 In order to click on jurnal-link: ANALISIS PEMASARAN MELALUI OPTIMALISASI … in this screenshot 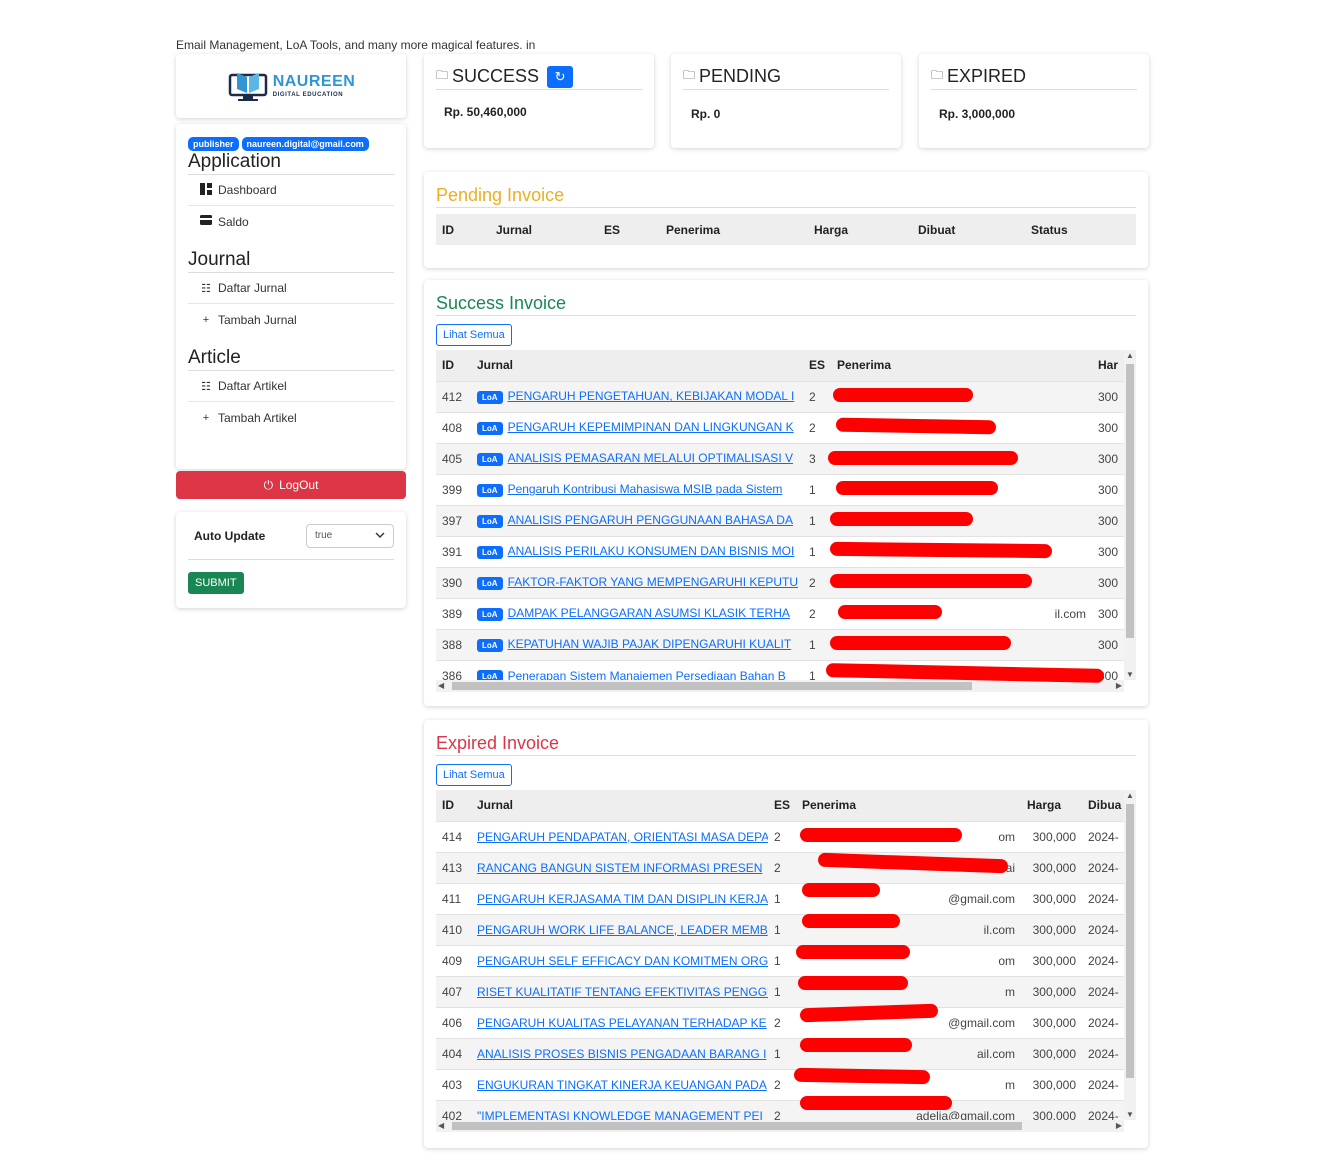, I will do `click(650, 458)`.